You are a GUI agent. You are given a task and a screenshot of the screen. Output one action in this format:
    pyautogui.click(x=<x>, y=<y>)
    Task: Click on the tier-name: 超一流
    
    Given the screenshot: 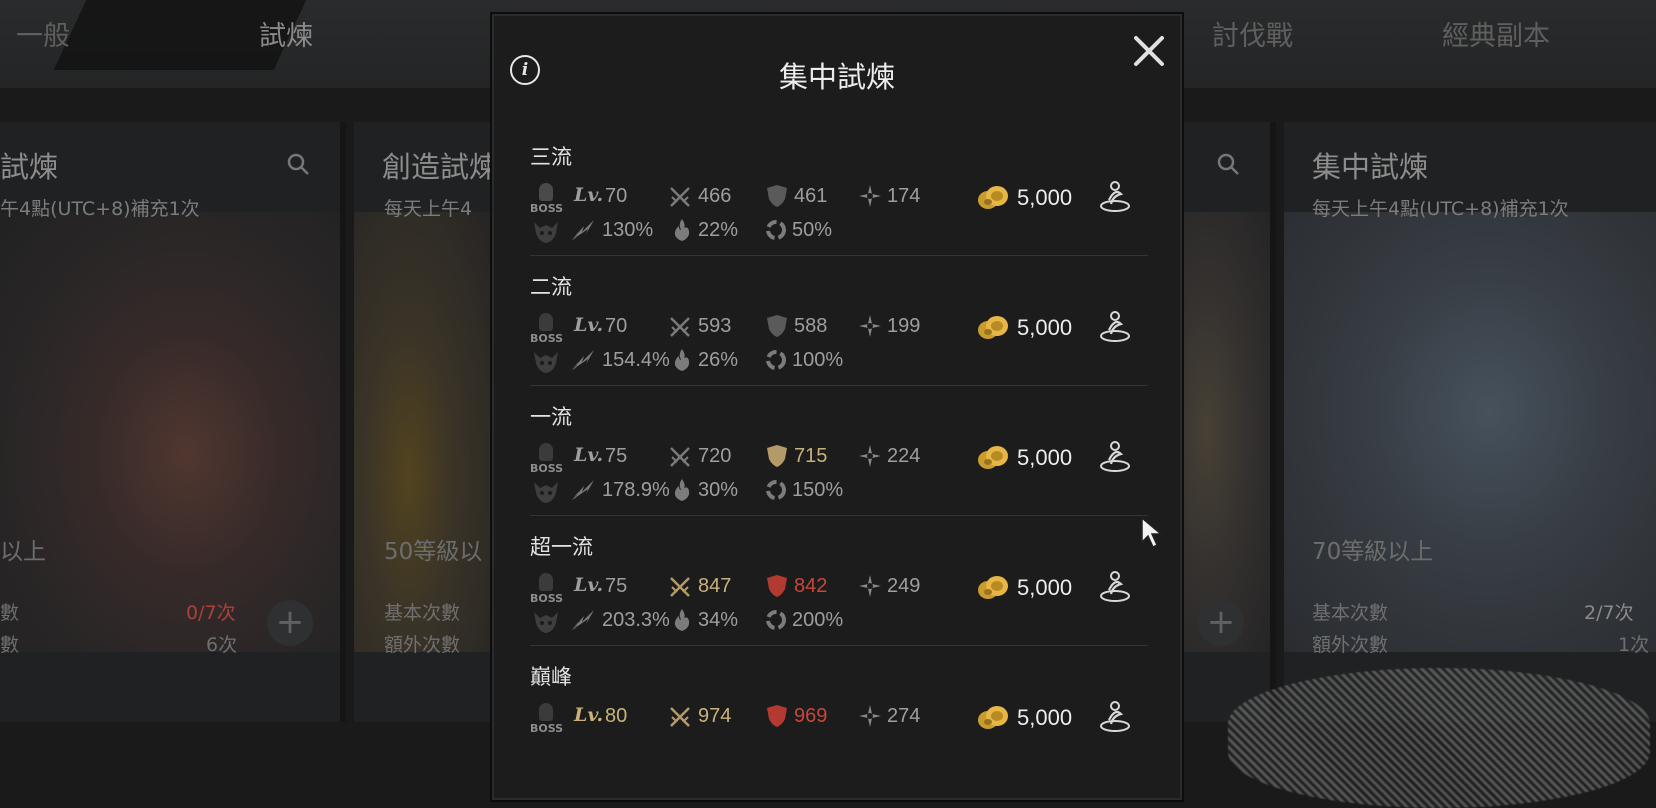 What is the action you would take?
    pyautogui.click(x=561, y=547)
    